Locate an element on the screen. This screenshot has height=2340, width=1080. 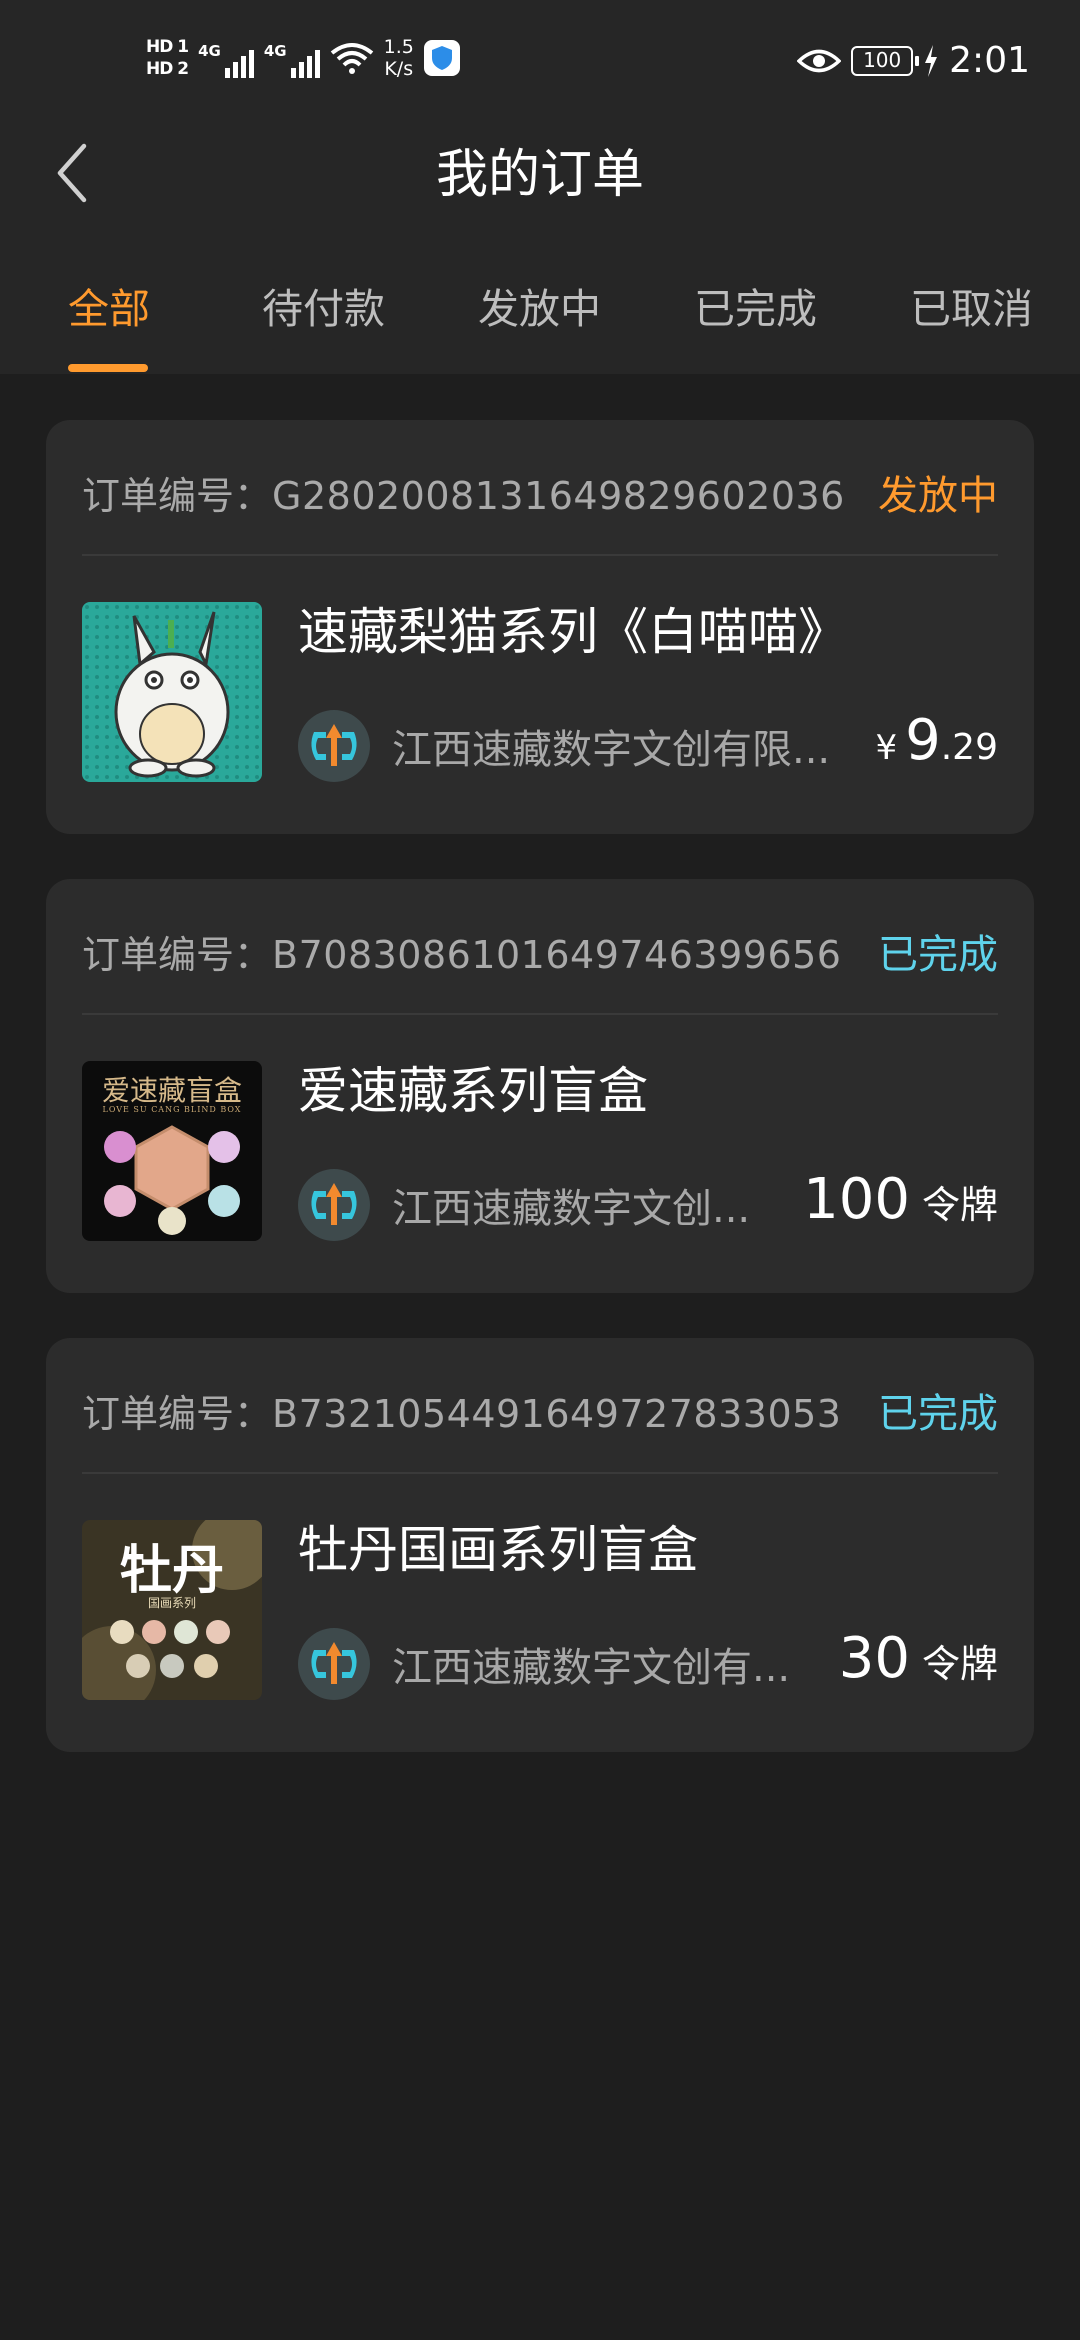
network-speed: 1.5 K/s is located at coordinates (399, 58).